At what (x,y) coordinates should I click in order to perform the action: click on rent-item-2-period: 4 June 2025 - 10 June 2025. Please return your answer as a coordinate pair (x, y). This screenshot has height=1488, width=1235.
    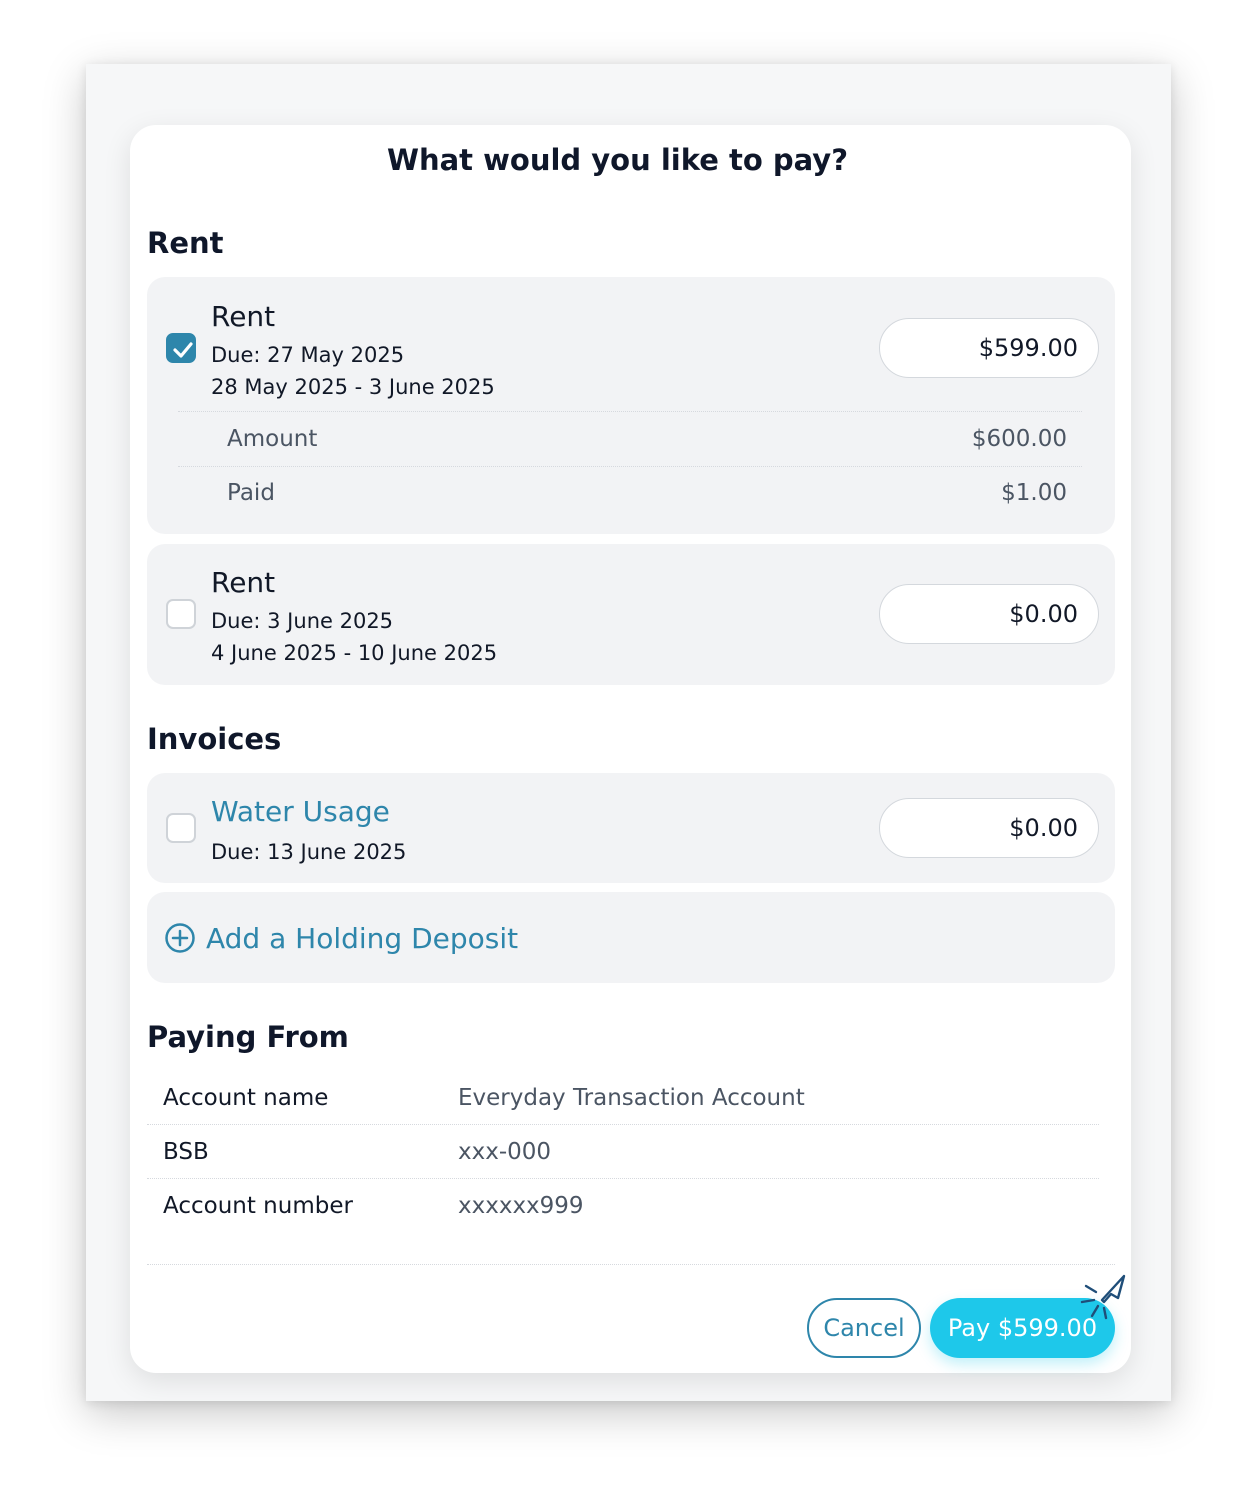
    Looking at the image, I should click on (354, 653).